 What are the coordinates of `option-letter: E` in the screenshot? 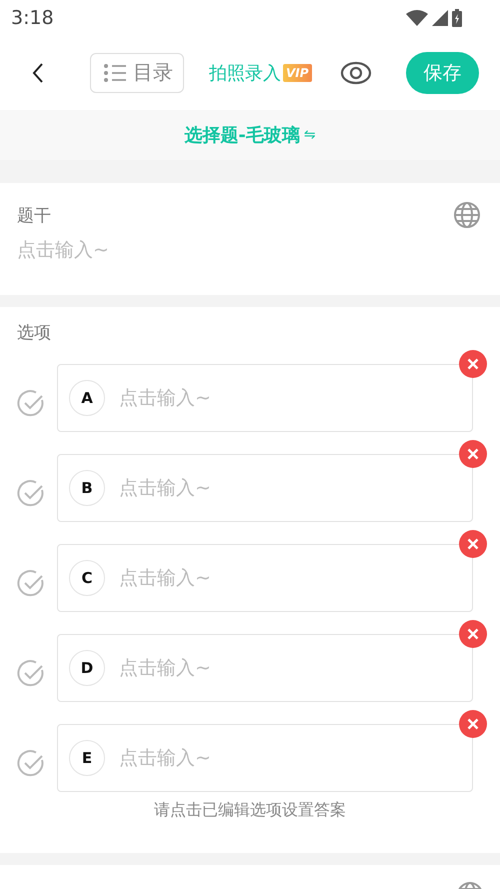 It's located at (87, 758).